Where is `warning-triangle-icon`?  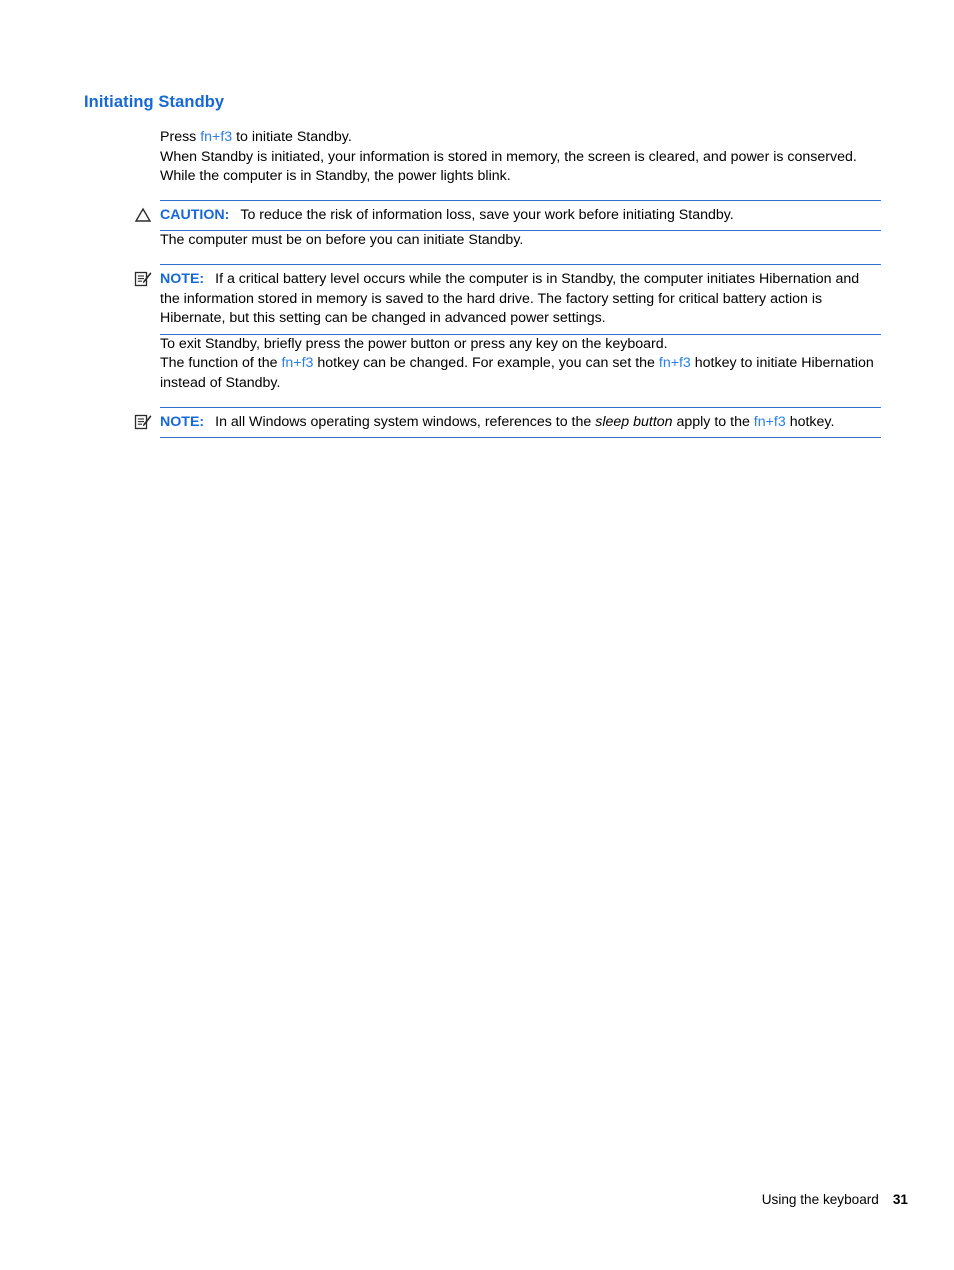 warning-triangle-icon is located at coordinates (143, 215).